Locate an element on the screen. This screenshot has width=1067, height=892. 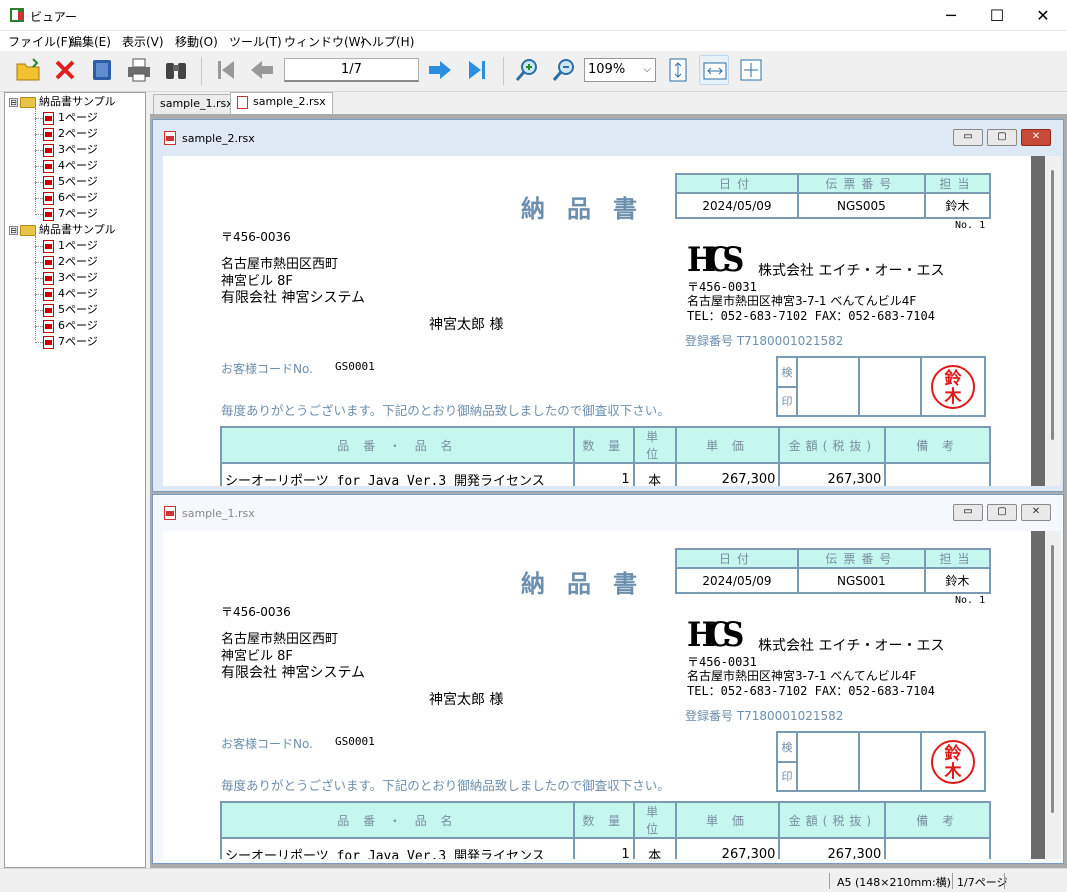
tree-page-label: 1ページ is located at coordinates (78, 245).